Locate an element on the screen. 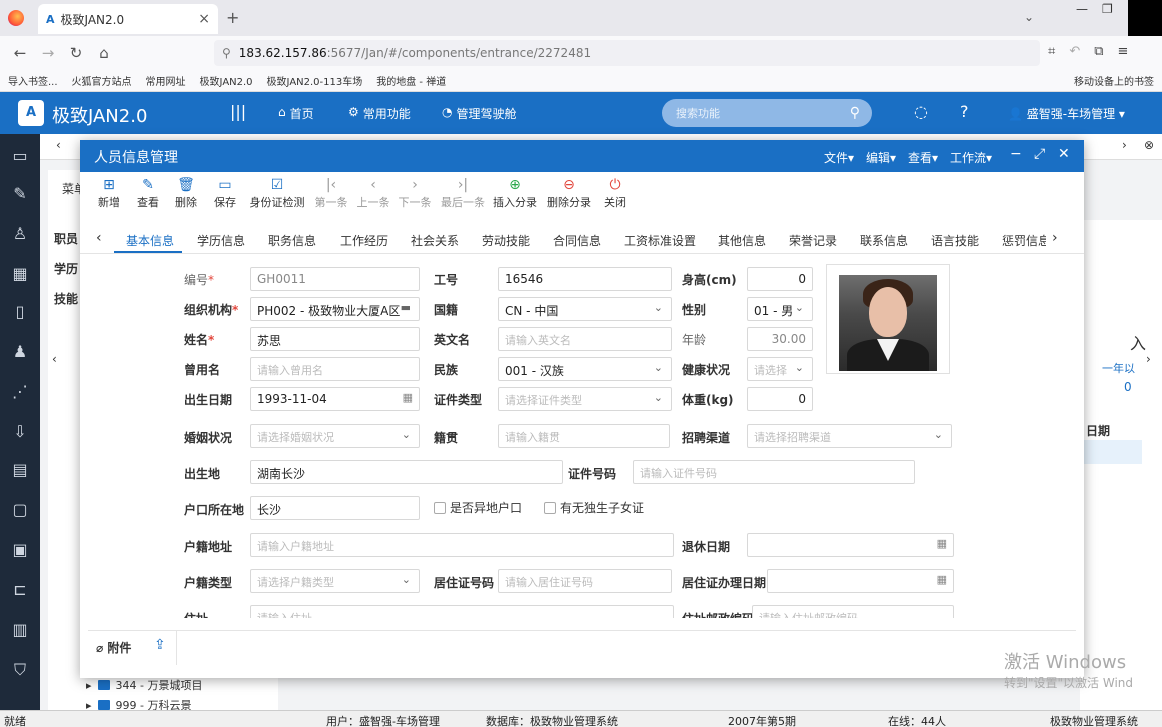  birth-date-field: 1993-11-04 ▦ is located at coordinates (335, 399).